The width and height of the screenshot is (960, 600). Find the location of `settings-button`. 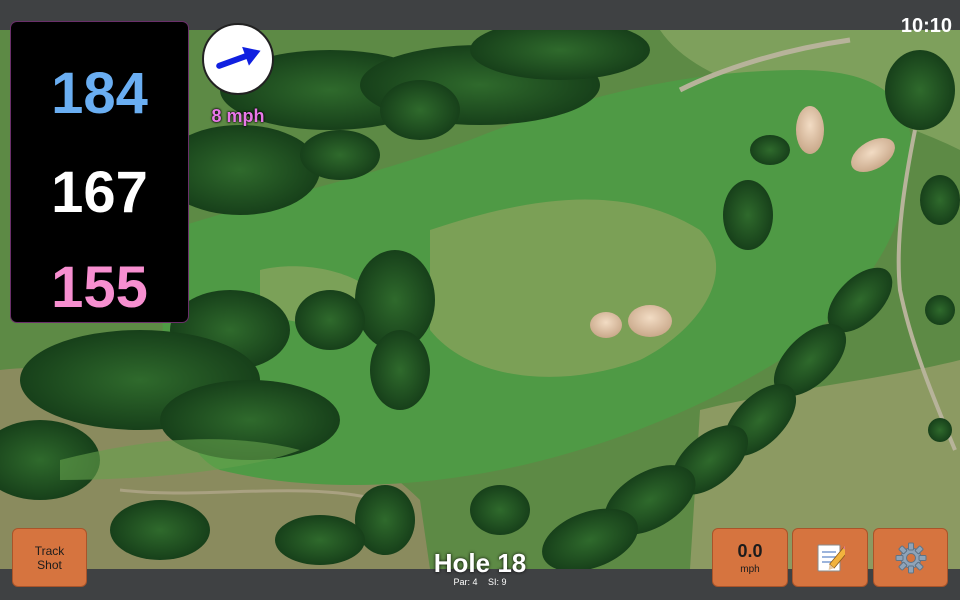

settings-button is located at coordinates (910, 557).